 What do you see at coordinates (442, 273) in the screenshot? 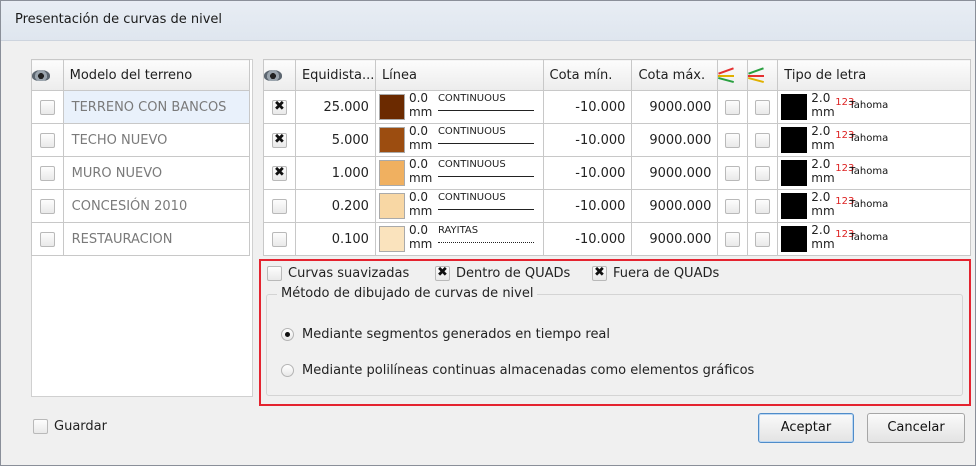
I see `inside-quads-checkbox` at bounding box center [442, 273].